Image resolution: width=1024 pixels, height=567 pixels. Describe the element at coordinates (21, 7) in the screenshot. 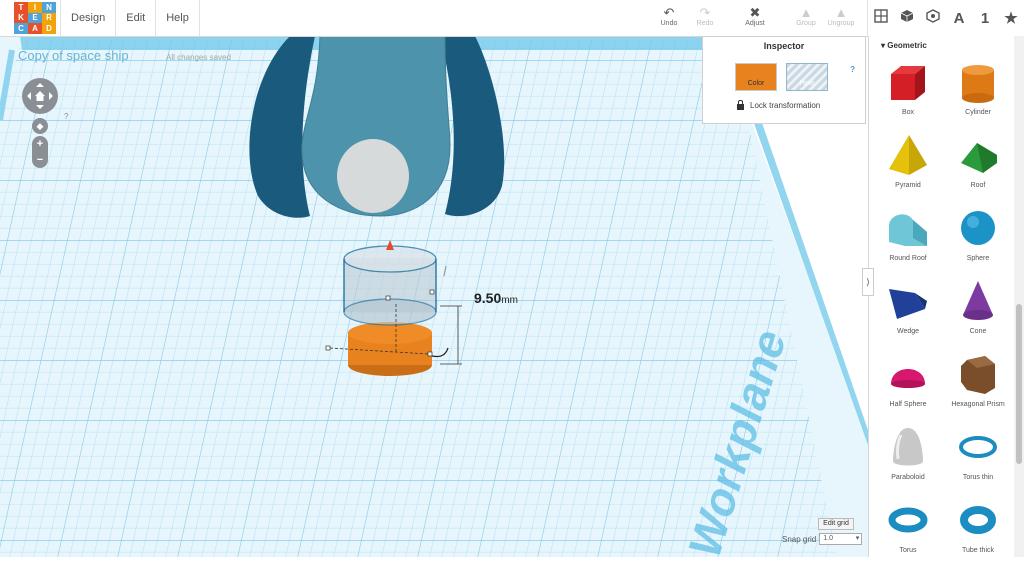

I see `logo-letter-t: T` at that location.